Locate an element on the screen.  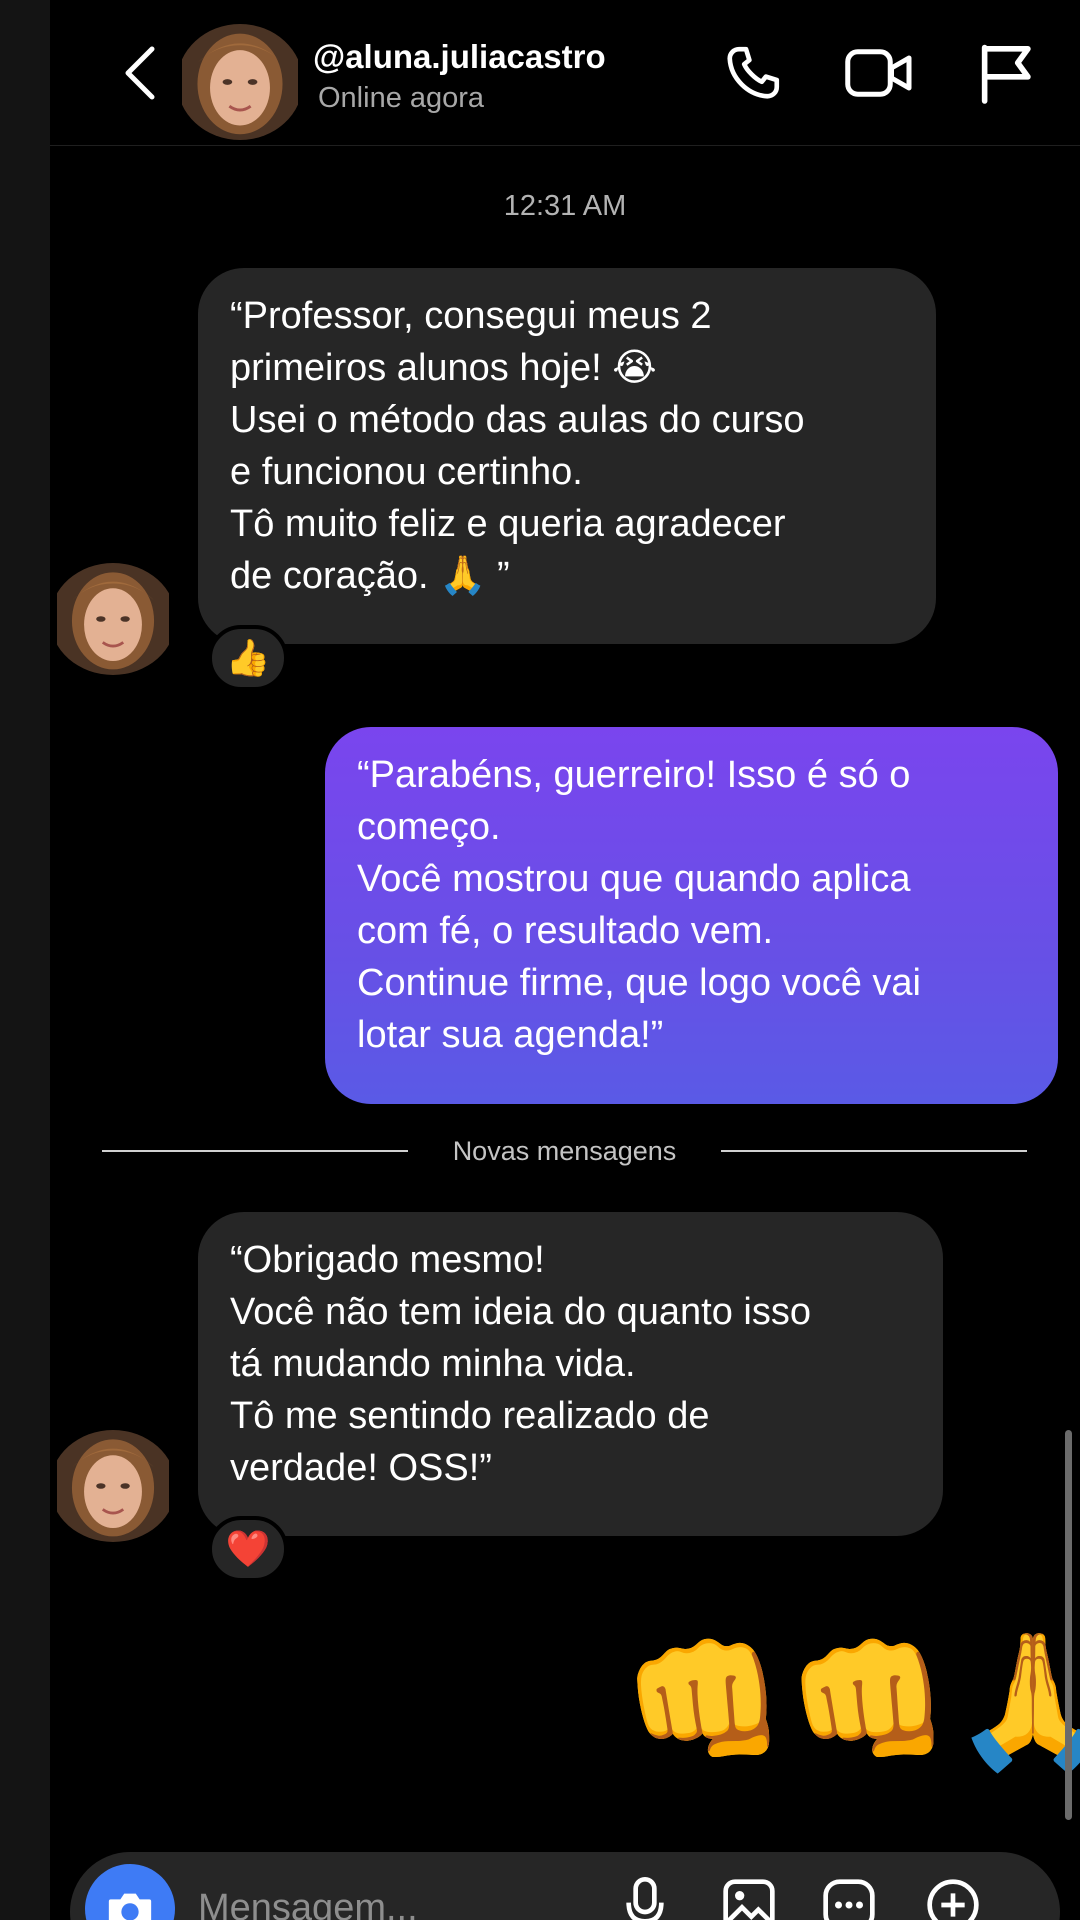
gallery-button is located at coordinates (749, 1896).